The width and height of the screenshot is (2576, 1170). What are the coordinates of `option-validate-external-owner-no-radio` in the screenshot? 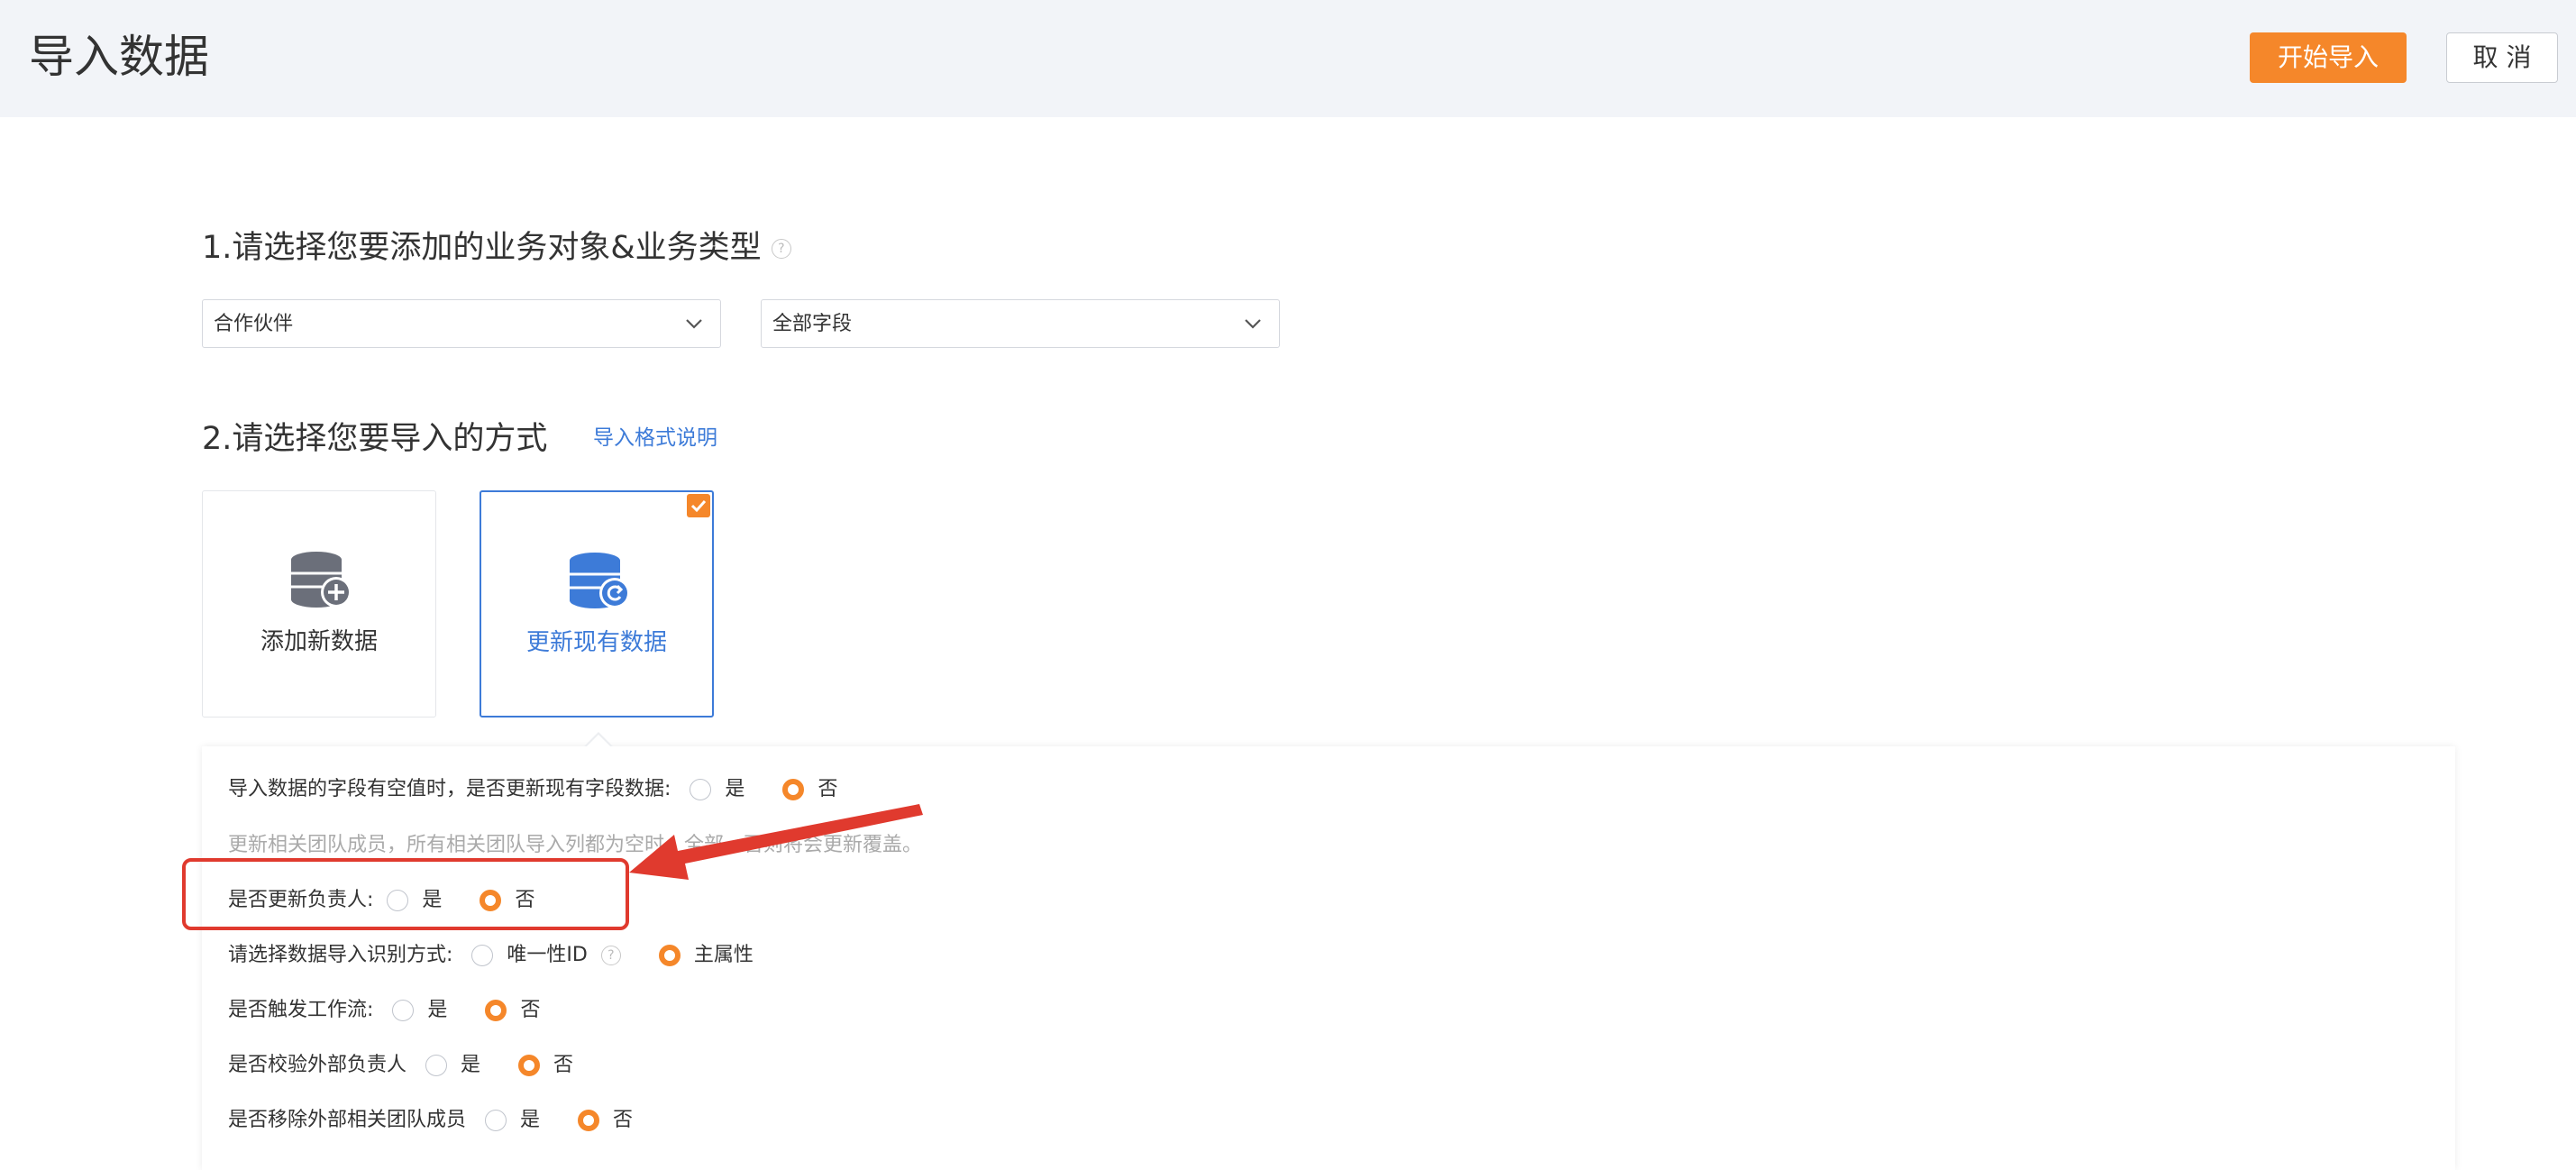 It's located at (529, 1066).